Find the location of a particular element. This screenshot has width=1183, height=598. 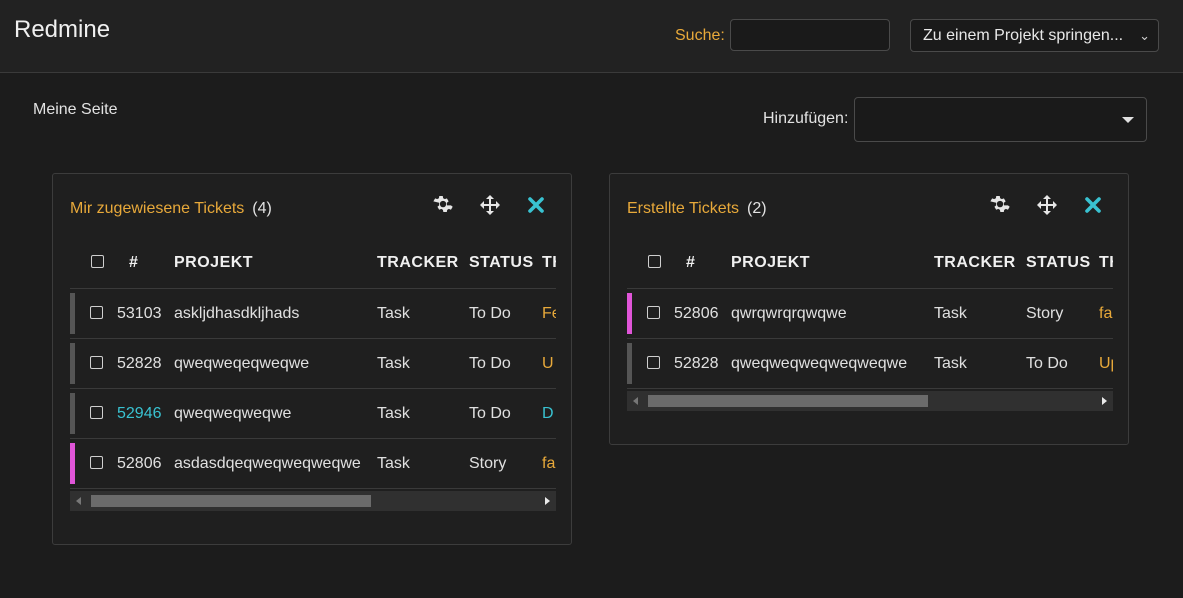

search-label: Suche: is located at coordinates (700, 36).